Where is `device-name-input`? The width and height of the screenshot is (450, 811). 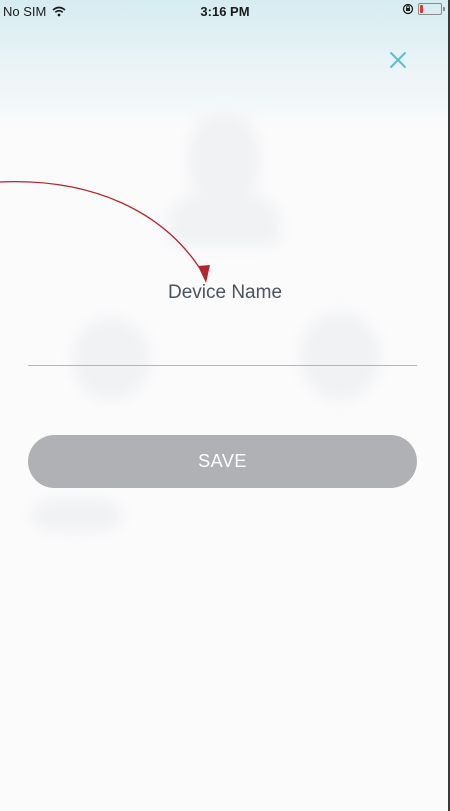
device-name-input is located at coordinates (222, 348).